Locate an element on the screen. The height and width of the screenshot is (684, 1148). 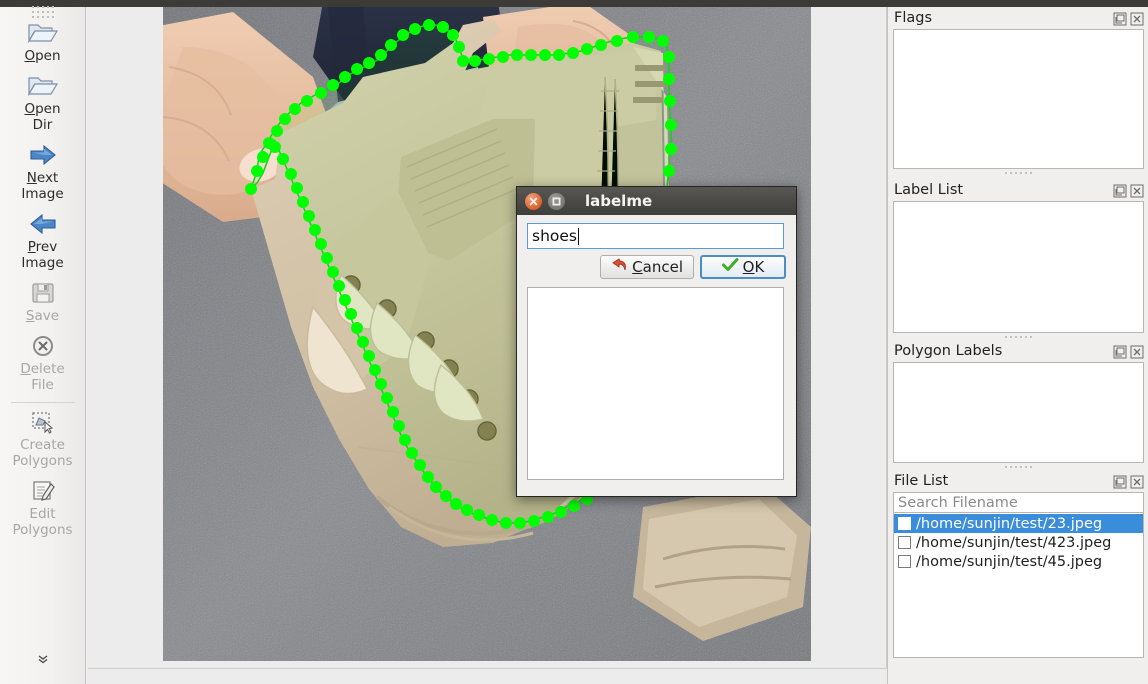
dialog-titlebar: labelme is located at coordinates (656, 201).